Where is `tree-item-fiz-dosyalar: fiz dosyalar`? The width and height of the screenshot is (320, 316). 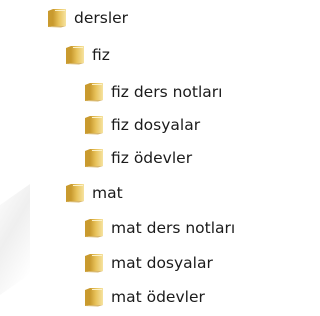 tree-item-fiz-dosyalar: fiz dosyalar is located at coordinates (141, 125).